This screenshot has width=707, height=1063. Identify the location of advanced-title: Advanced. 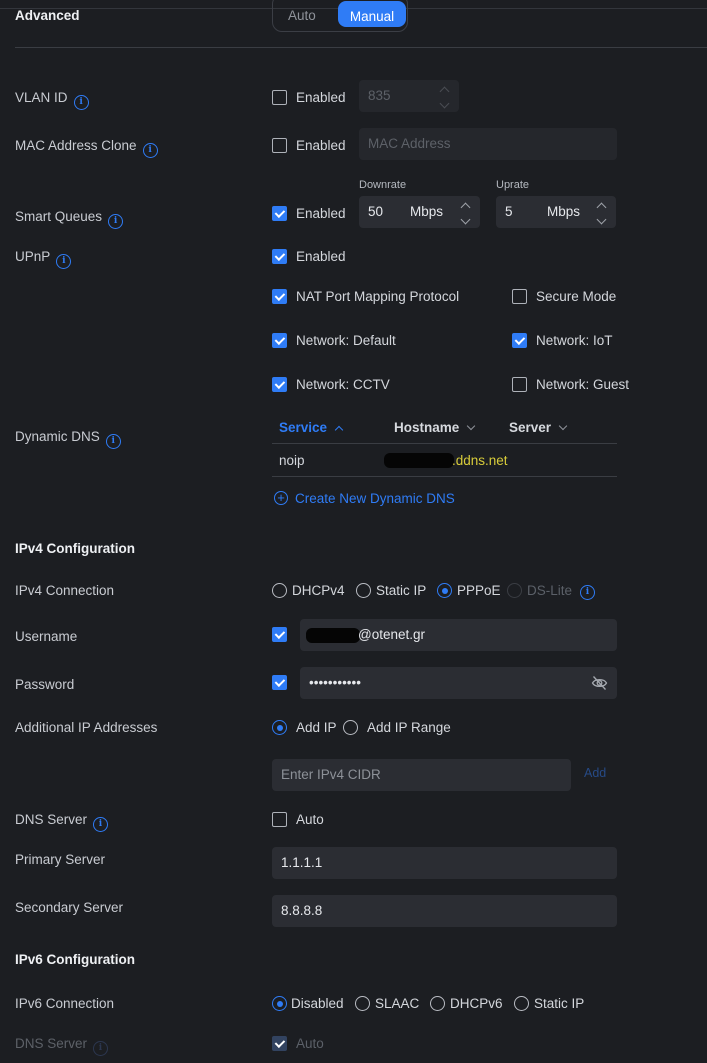
(47, 15).